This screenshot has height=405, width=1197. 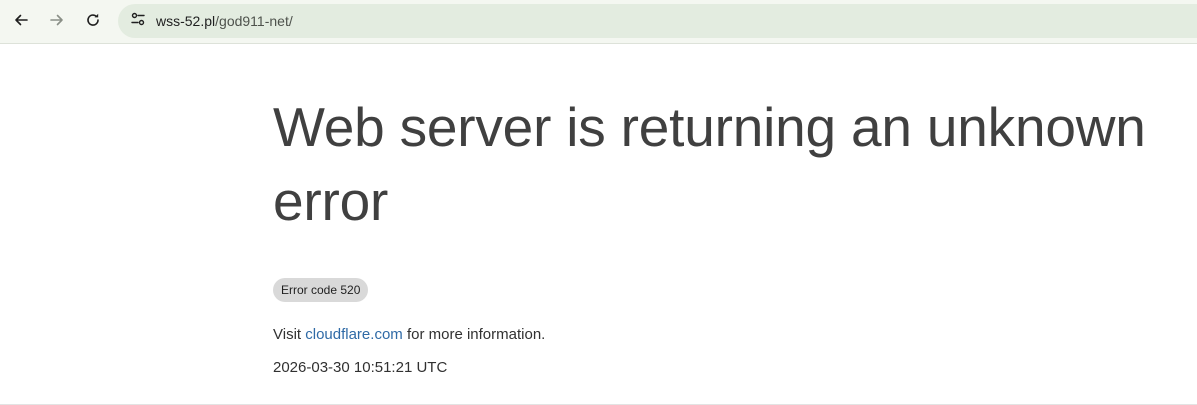 I want to click on visit-suffix: for more information., so click(x=474, y=334).